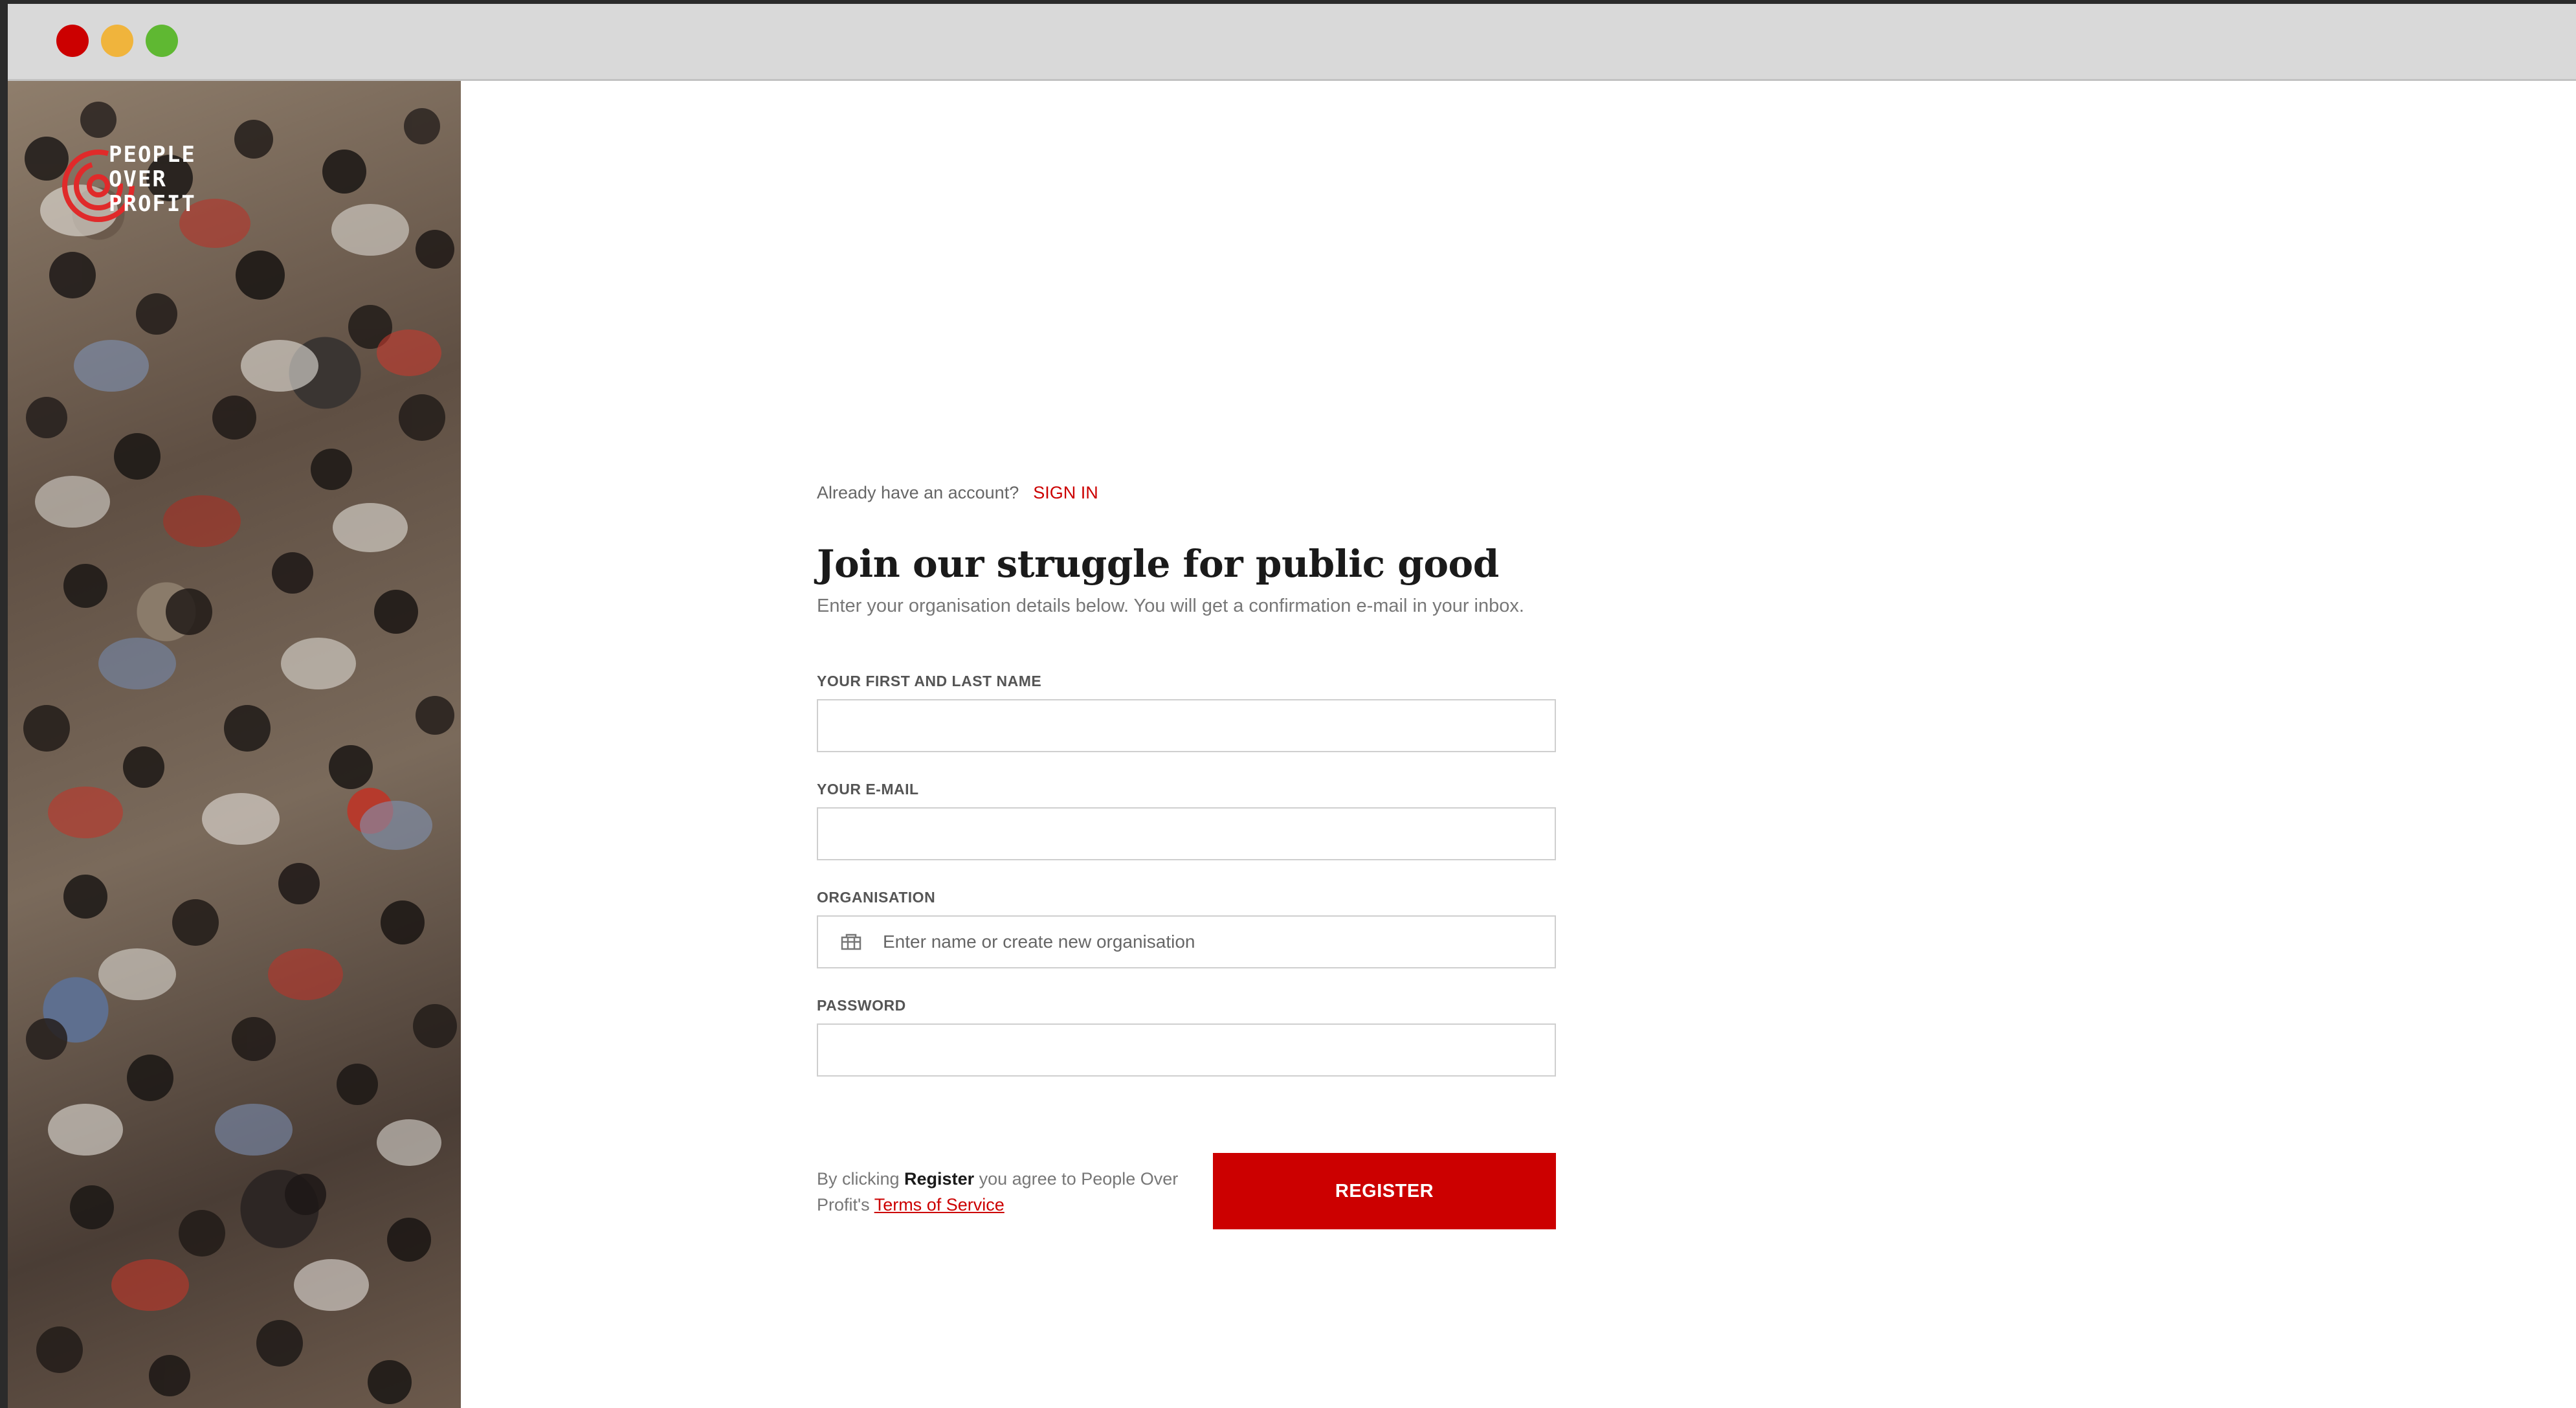 Image resolution: width=2576 pixels, height=1408 pixels. What do you see at coordinates (861, 1179) in the screenshot?
I see `terms-prefix: By clicking` at bounding box center [861, 1179].